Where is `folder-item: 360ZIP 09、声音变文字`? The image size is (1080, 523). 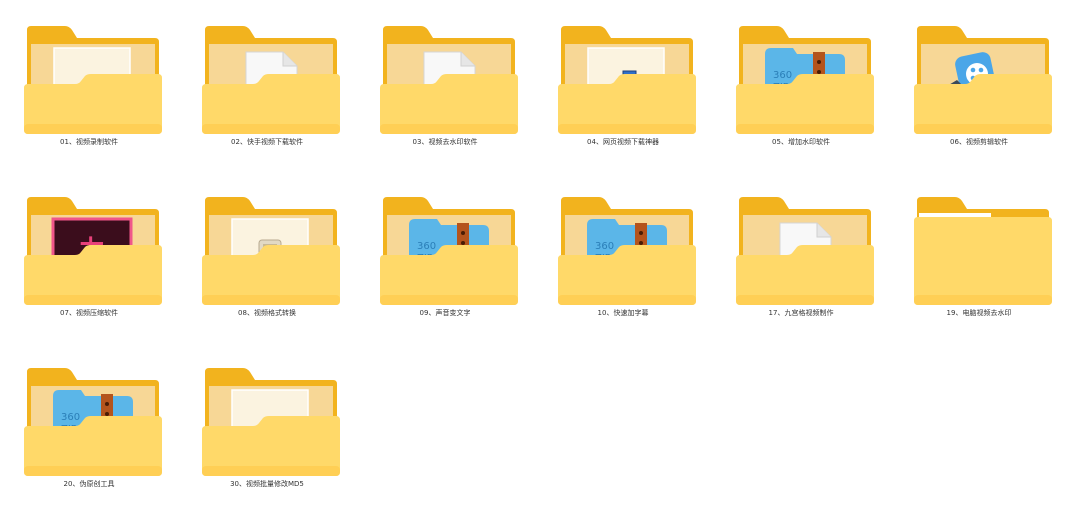 folder-item: 360ZIP 09、声音变文字 is located at coordinates (445, 256).